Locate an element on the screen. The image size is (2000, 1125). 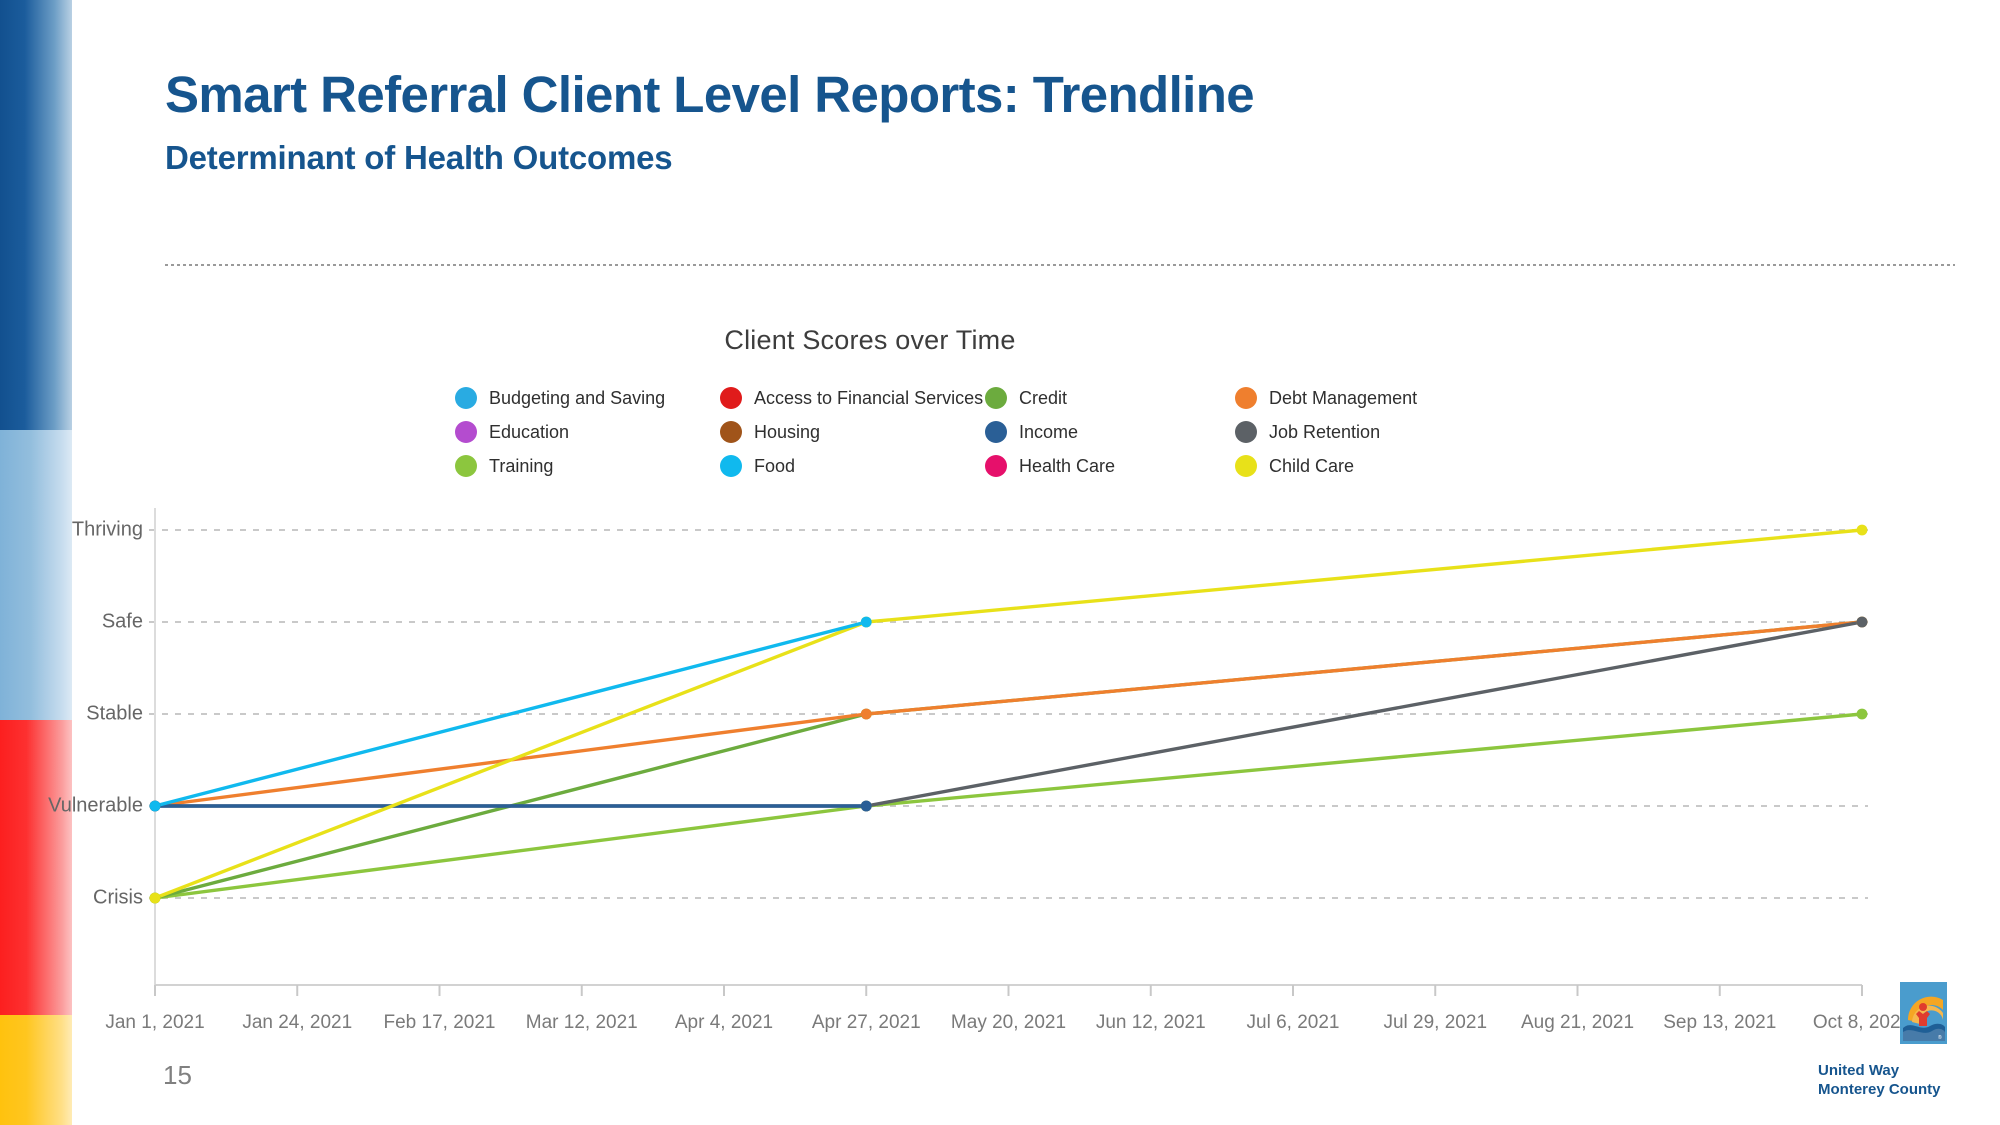
series-line-food is located at coordinates (510, 714).